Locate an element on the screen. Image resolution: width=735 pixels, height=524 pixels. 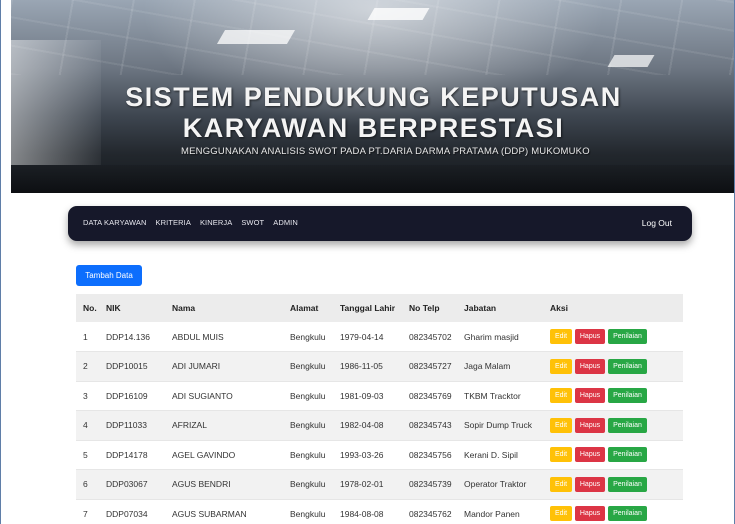
nav-item-data-karyawan: DATA KARYAWAN is located at coordinates (115, 222).